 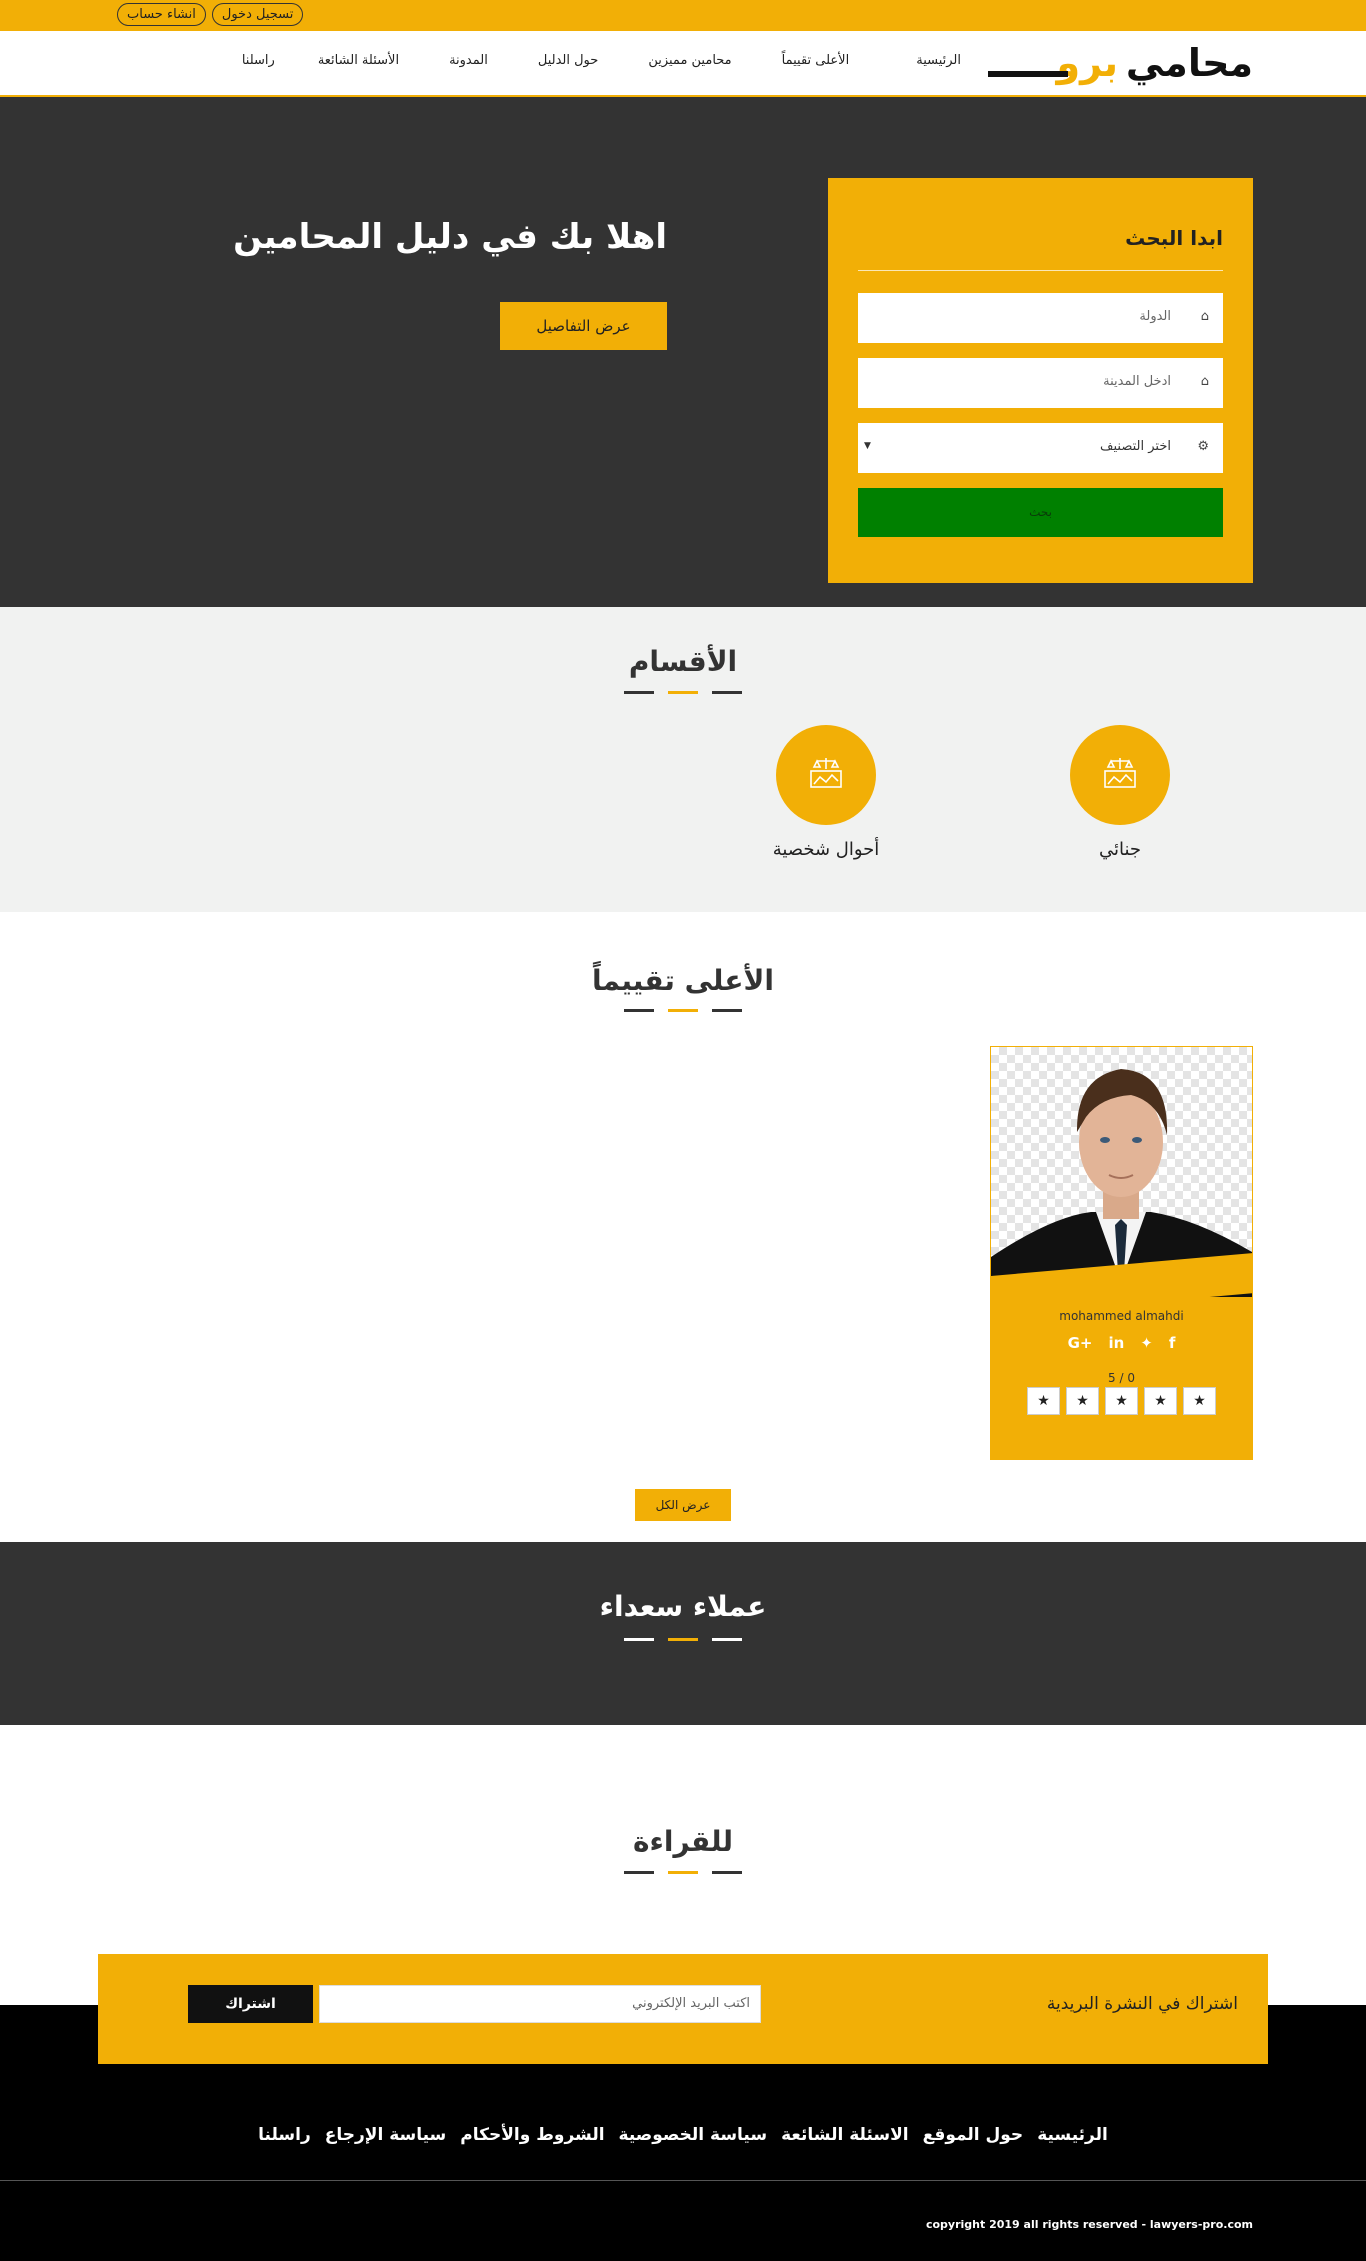 I want to click on gear-icon: ⚙, so click(x=1203, y=446).